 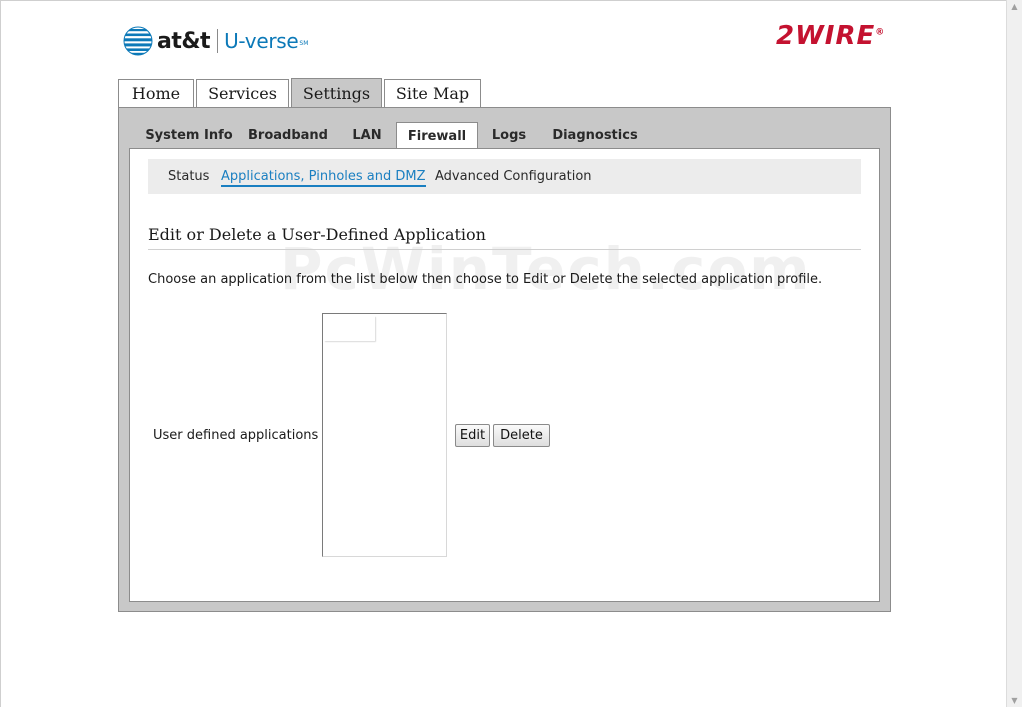 I want to click on tab-home: Home, so click(x=156, y=93).